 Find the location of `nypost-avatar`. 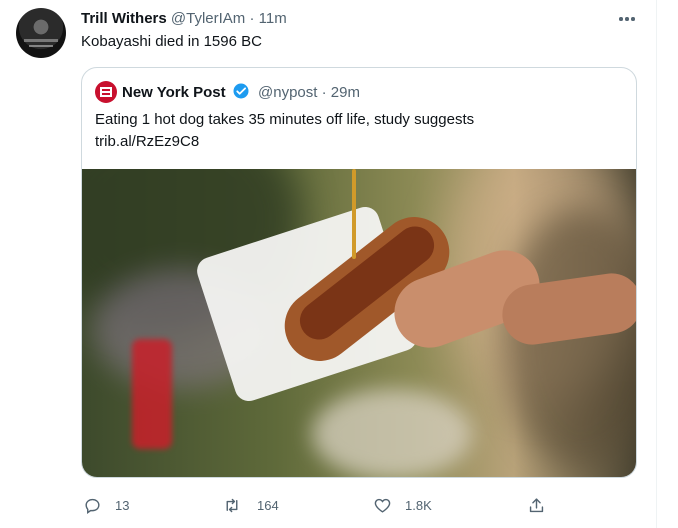

nypost-avatar is located at coordinates (106, 92).